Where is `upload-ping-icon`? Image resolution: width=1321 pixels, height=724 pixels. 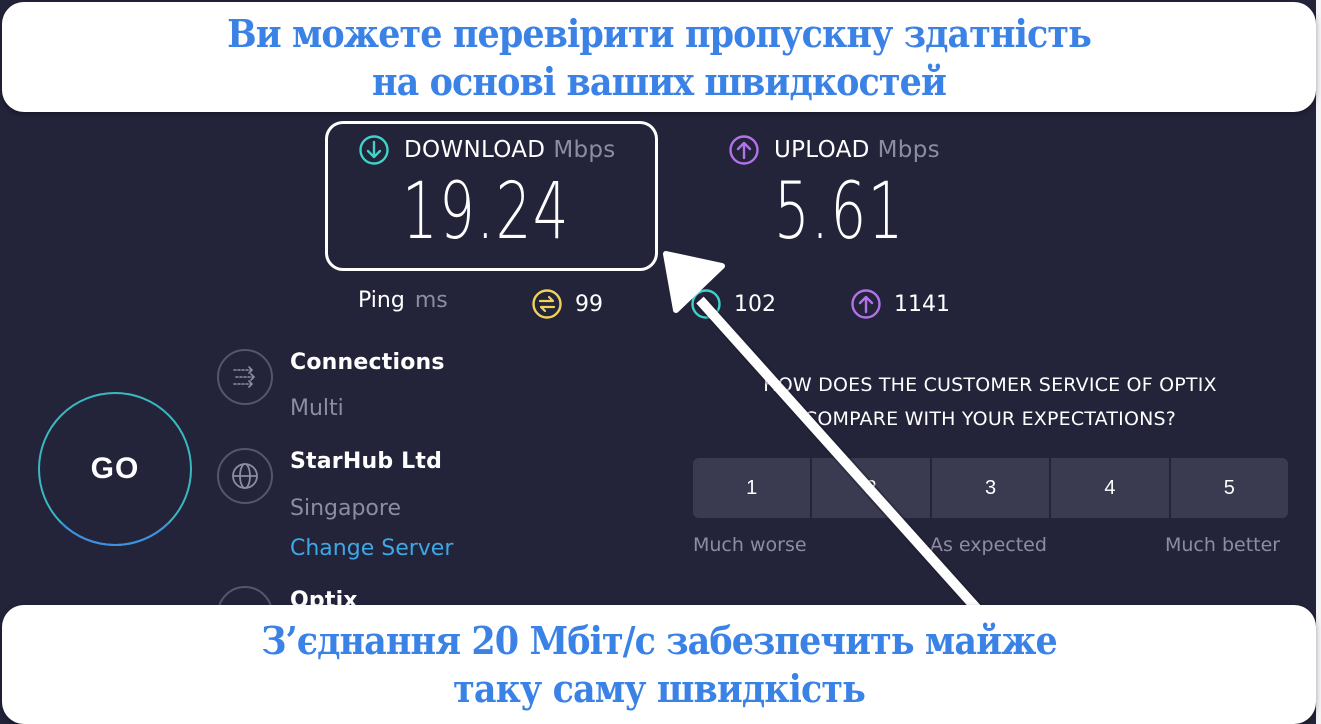
upload-ping-icon is located at coordinates (866, 304).